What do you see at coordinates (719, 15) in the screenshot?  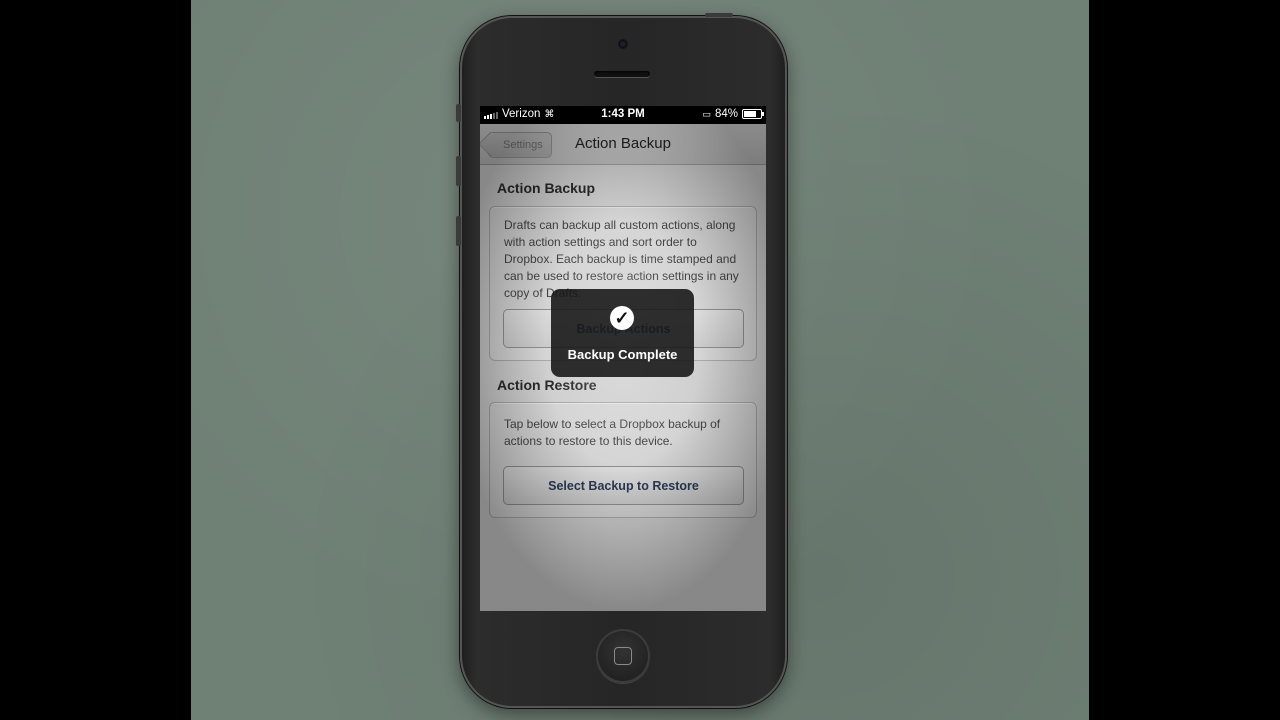 I see `sleep-button` at bounding box center [719, 15].